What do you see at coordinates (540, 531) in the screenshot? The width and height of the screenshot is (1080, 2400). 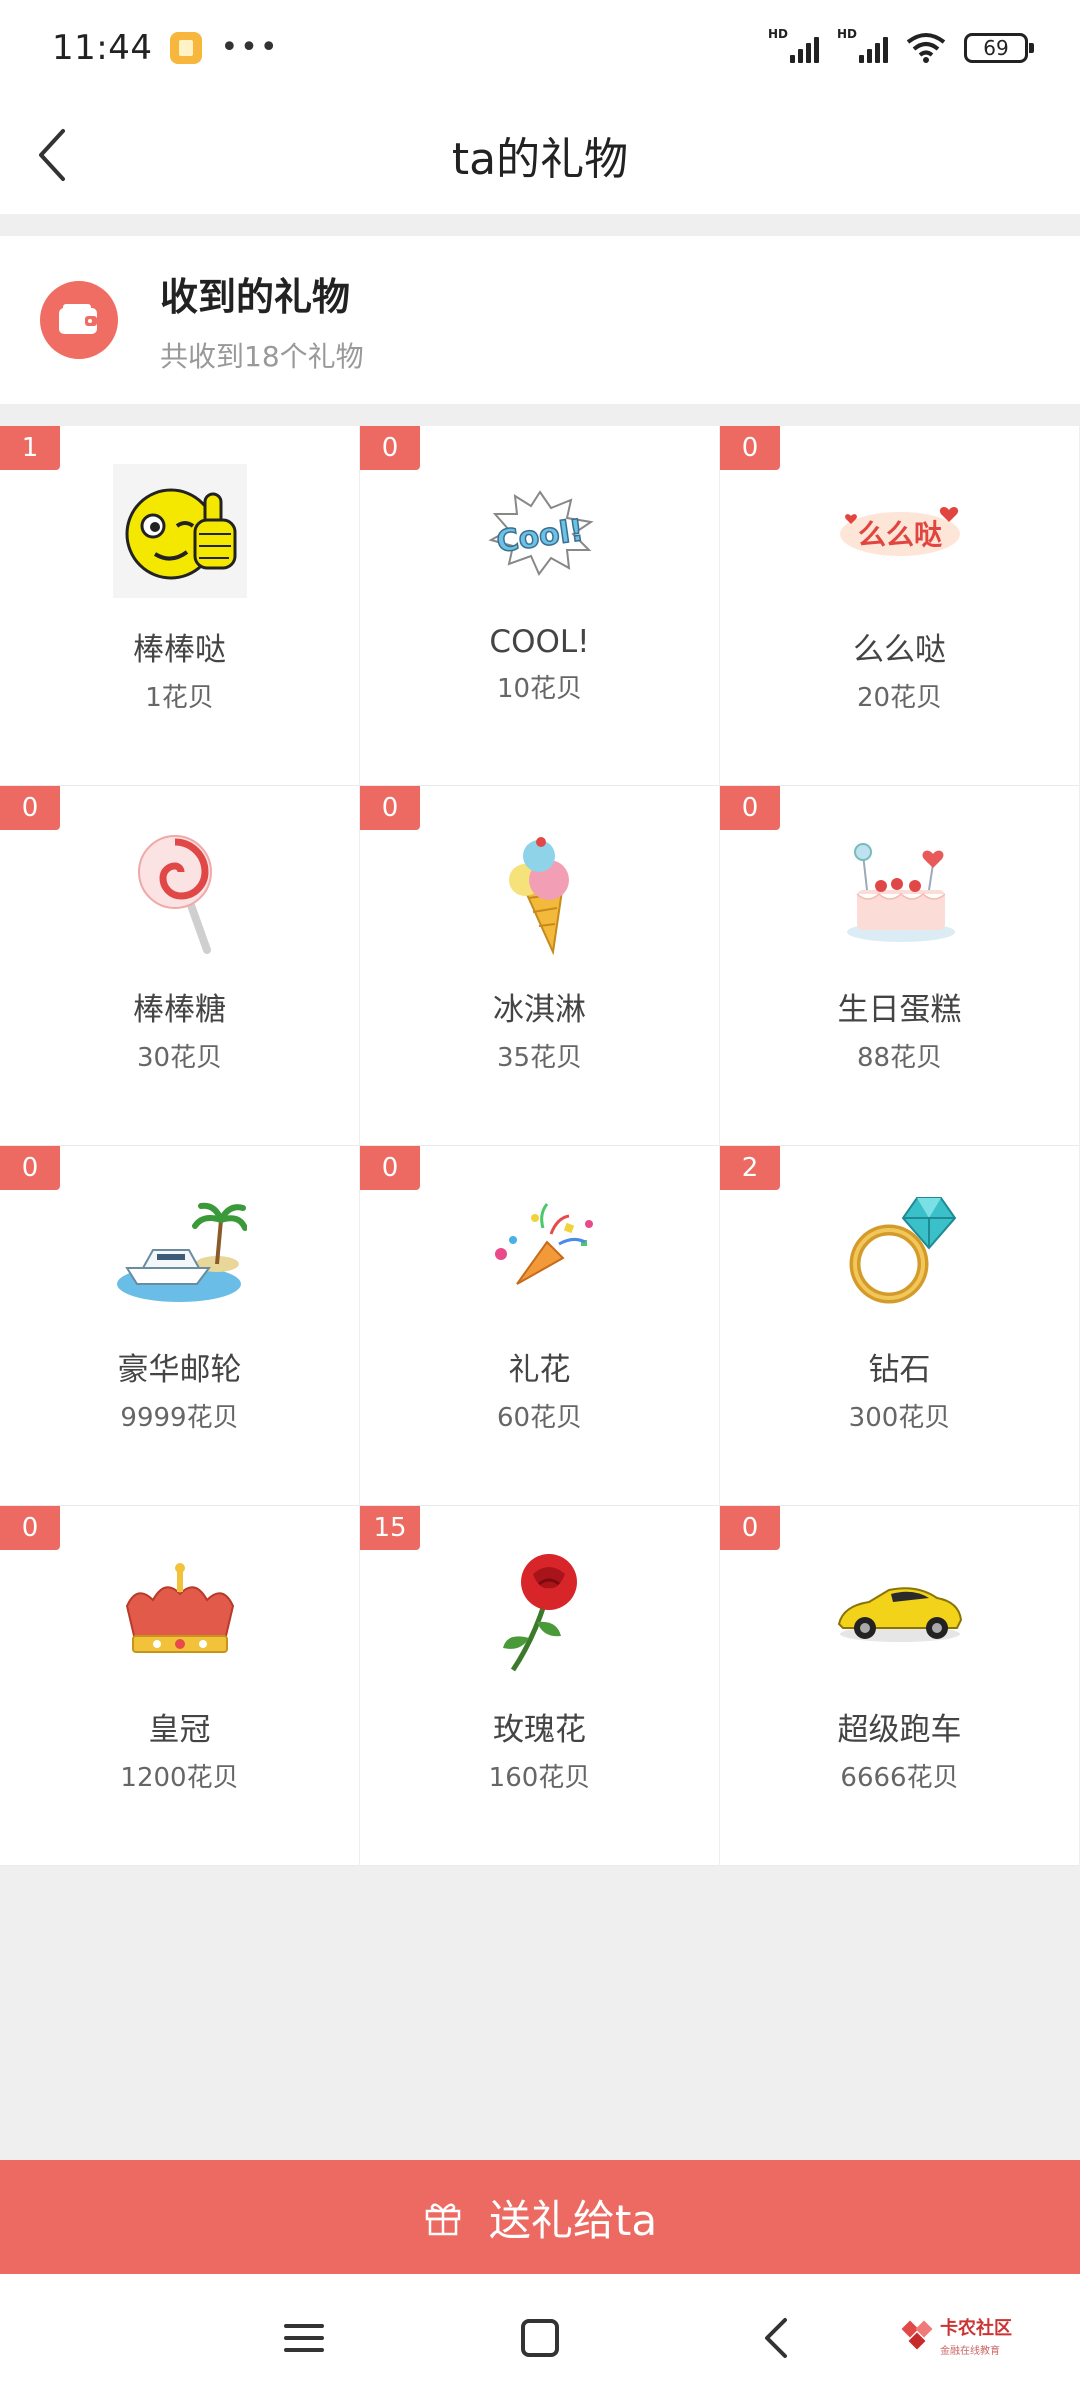 I see `cool-text-burst-icon: Cool!` at bounding box center [540, 531].